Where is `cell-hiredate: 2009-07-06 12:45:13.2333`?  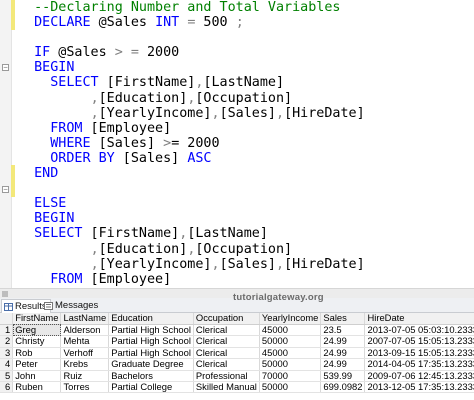 cell-hiredate: 2009-07-06 12:45:13.2333 is located at coordinates (419, 376).